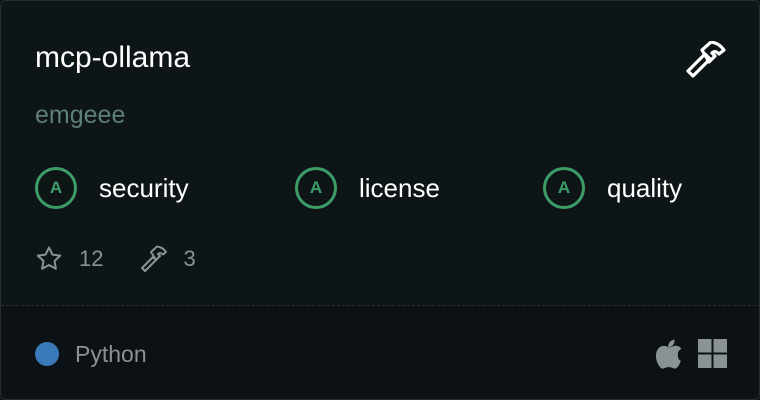 The width and height of the screenshot is (760, 400). What do you see at coordinates (80, 115) in the screenshot?
I see `server-author: emgeee` at bounding box center [80, 115].